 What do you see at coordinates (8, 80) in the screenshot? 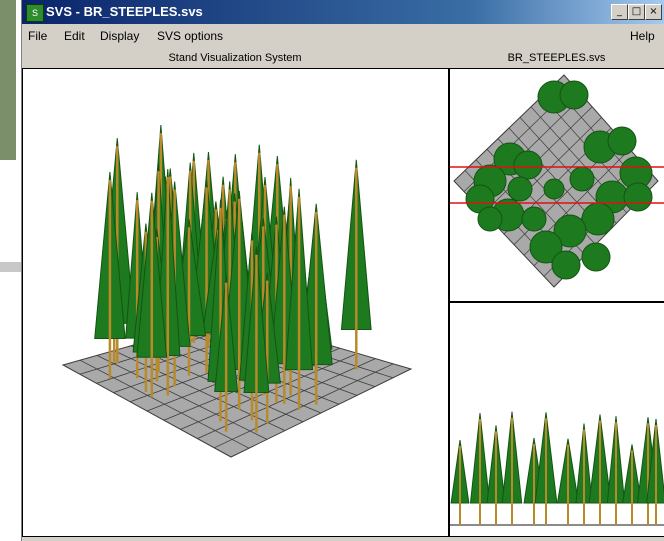
I see `background-window-fragment` at bounding box center [8, 80].